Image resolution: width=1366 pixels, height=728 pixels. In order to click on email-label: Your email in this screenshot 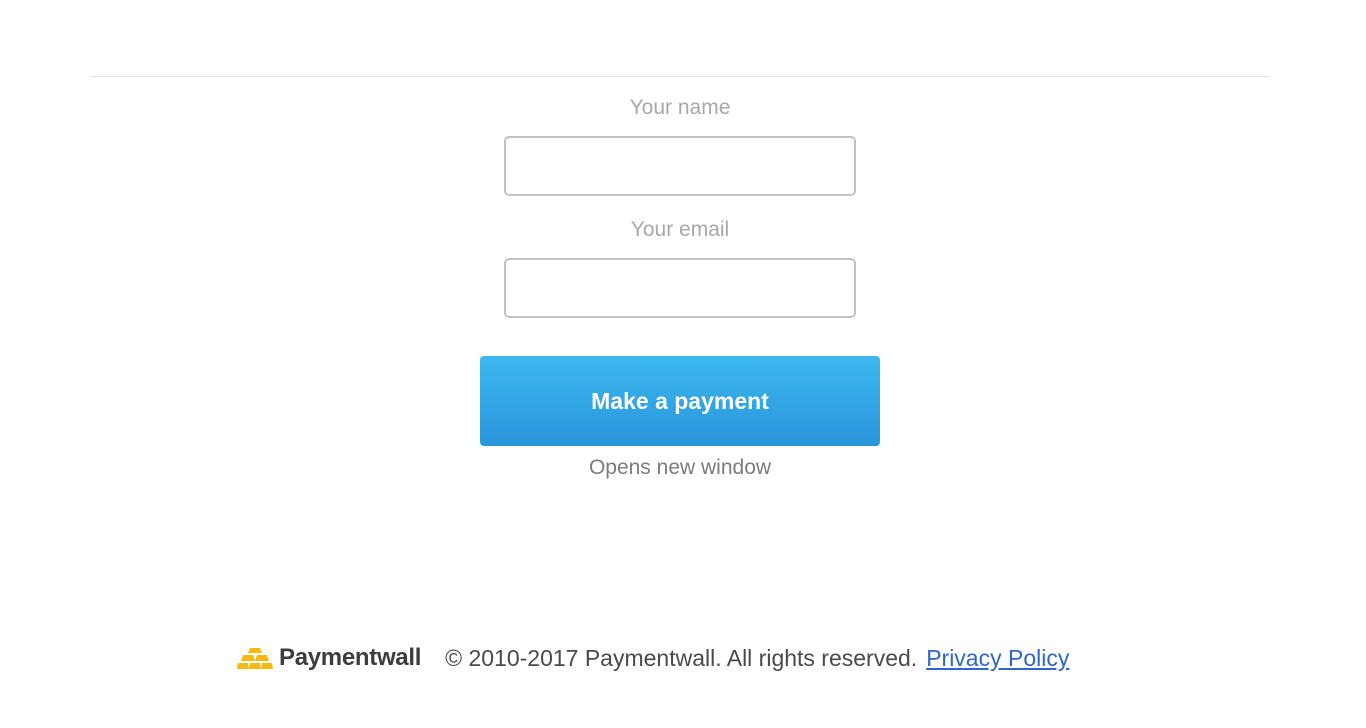, I will do `click(680, 229)`.